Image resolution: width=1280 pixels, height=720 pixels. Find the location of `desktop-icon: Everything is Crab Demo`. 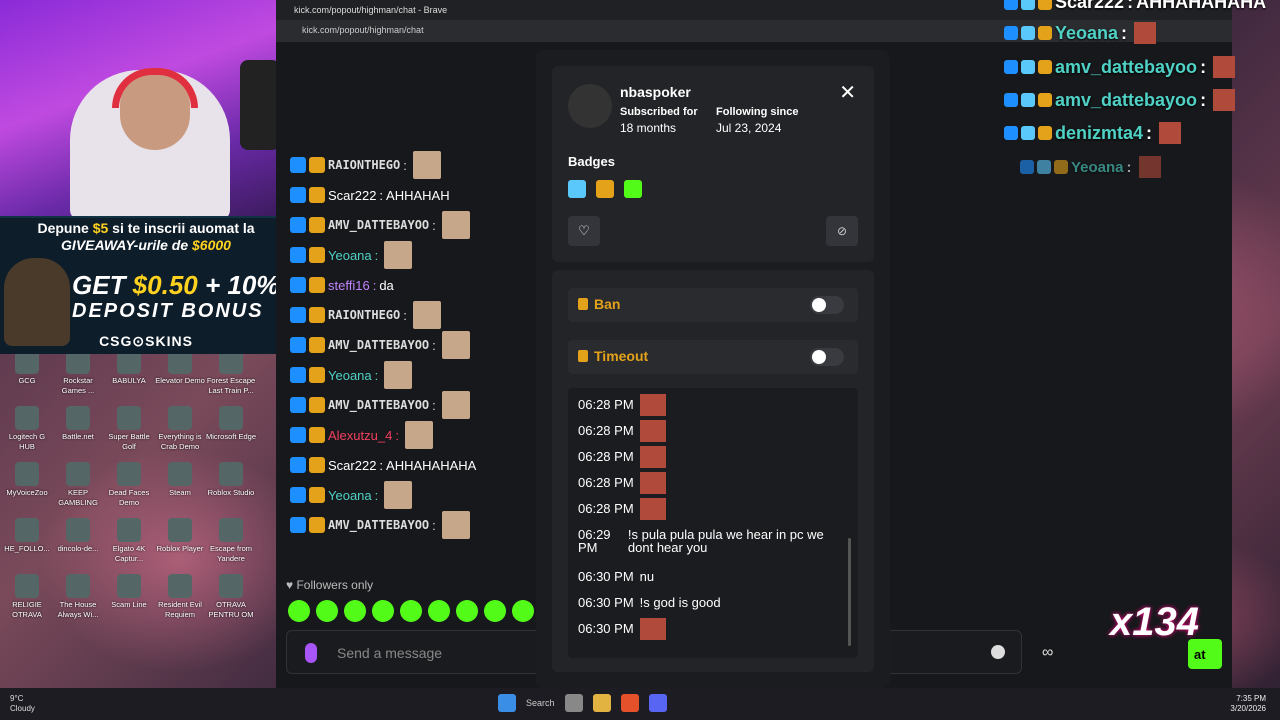

desktop-icon: Everything is Crab Demo is located at coordinates (180, 428).